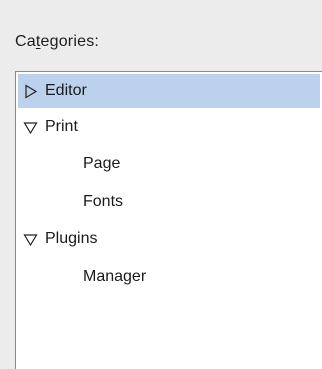 This screenshot has width=322, height=369. I want to click on tree-item-manager: Manager, so click(169, 277).